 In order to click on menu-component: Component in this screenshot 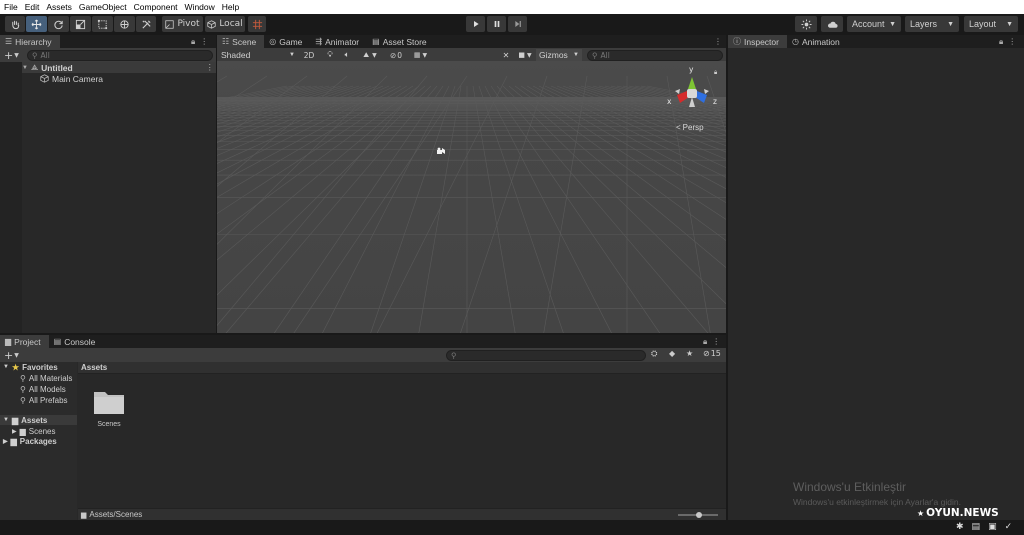, I will do `click(156, 7)`.